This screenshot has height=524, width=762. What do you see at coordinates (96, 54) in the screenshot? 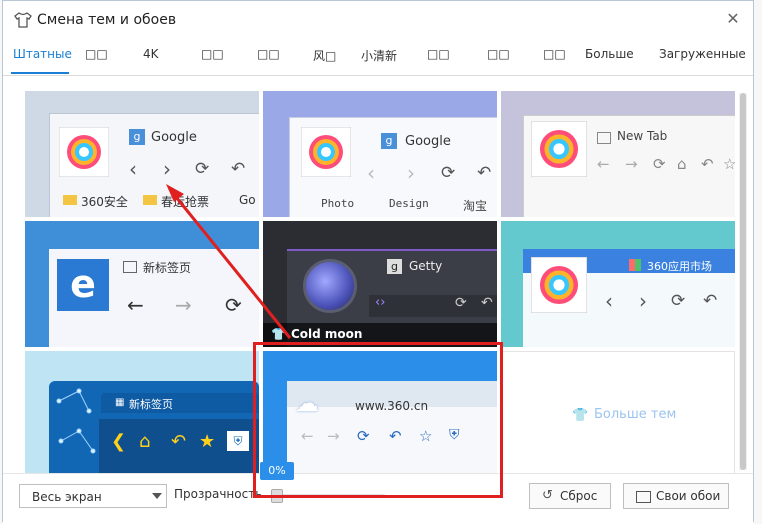
I see `tab-2: □□` at bounding box center [96, 54].